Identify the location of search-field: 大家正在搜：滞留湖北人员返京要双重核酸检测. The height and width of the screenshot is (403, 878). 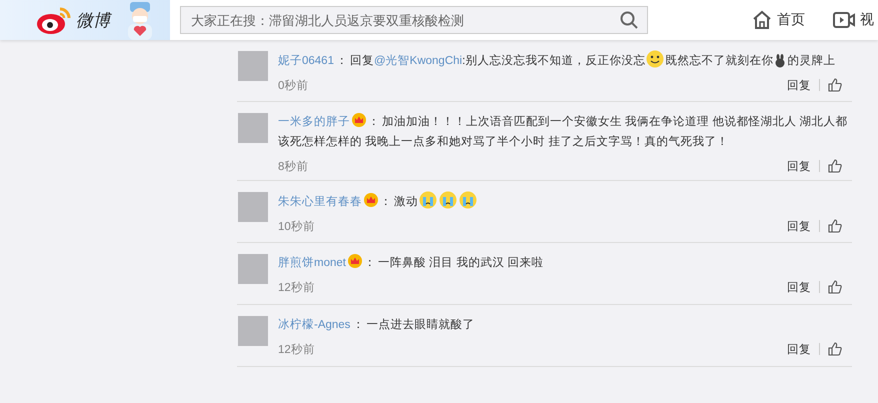
(414, 20).